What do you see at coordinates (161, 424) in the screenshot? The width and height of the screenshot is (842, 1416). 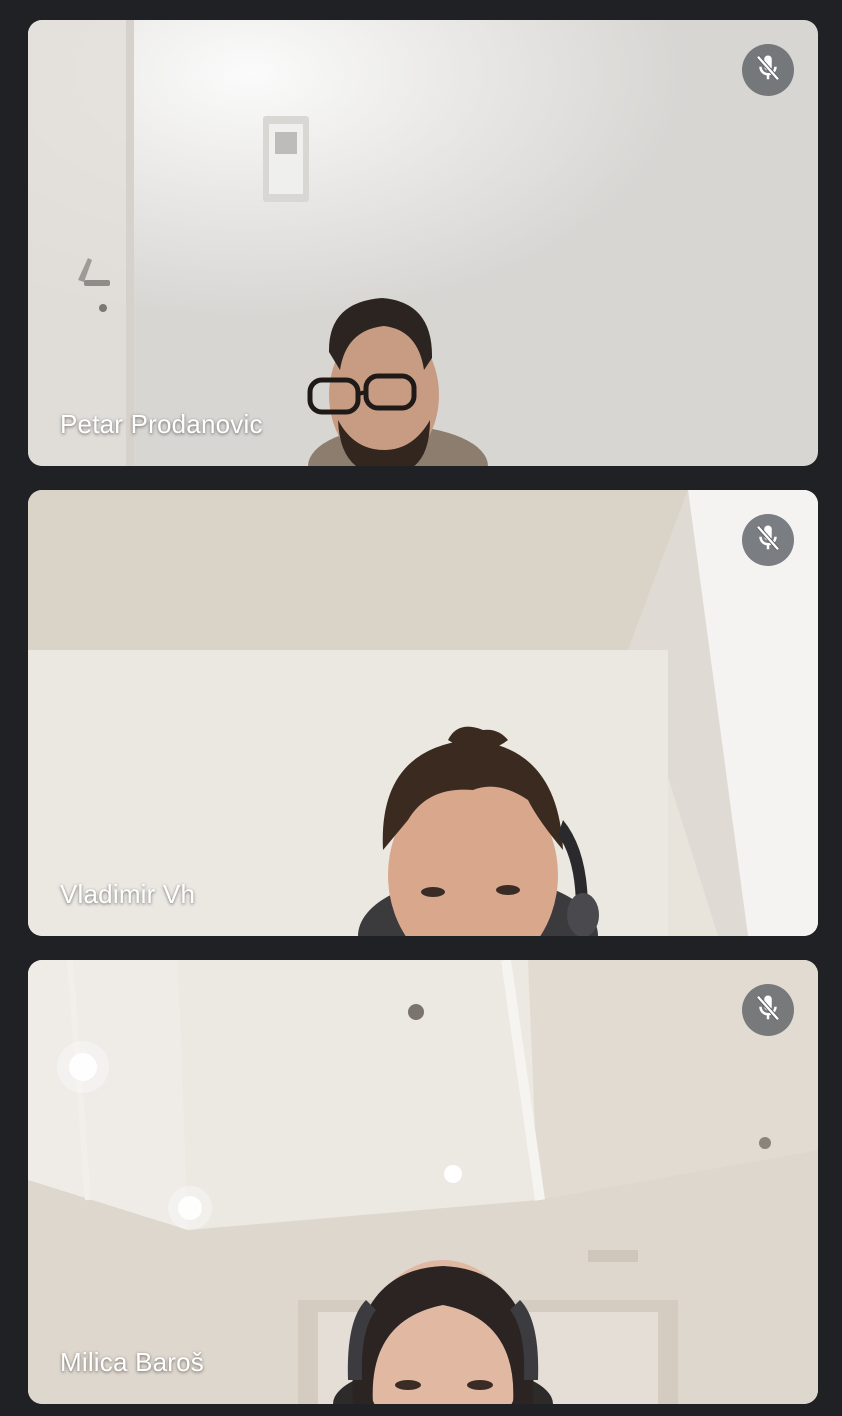 I see `participant-name: Petar Prodanovic` at bounding box center [161, 424].